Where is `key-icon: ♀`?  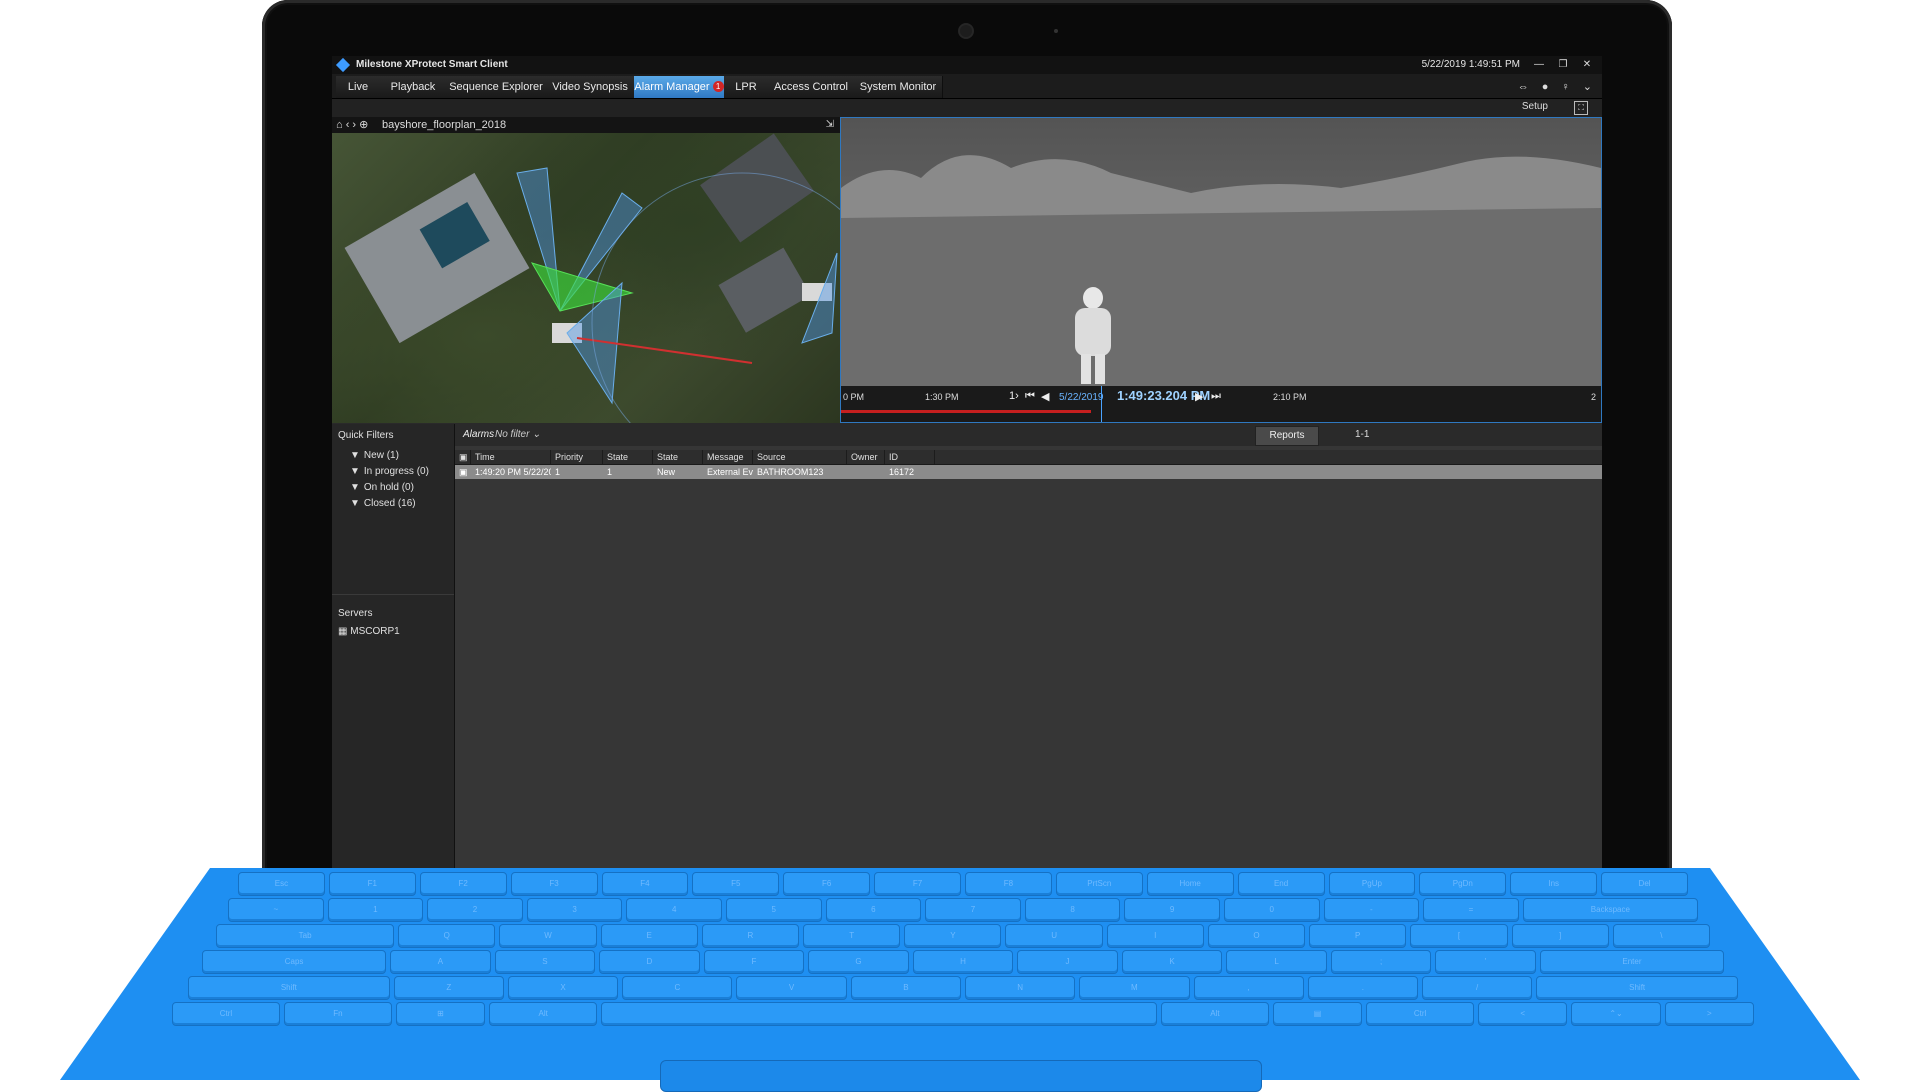 key-icon: ♀ is located at coordinates (1565, 87).